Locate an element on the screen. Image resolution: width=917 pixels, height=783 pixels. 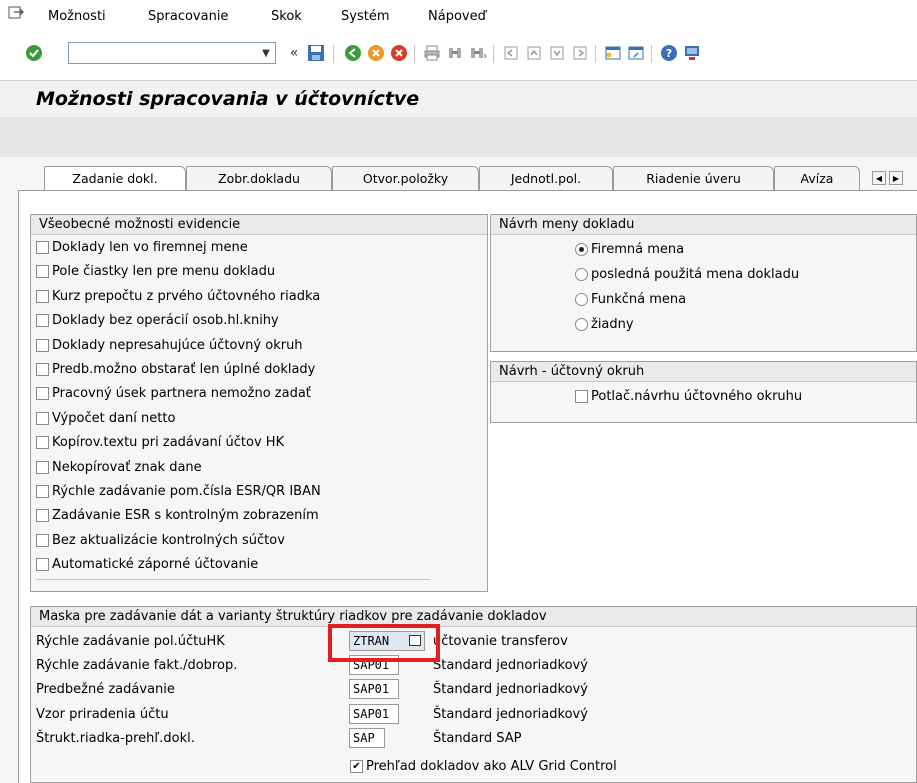
general-option: Doklady nepresahujúce účtovný okruh is located at coordinates (169, 345).